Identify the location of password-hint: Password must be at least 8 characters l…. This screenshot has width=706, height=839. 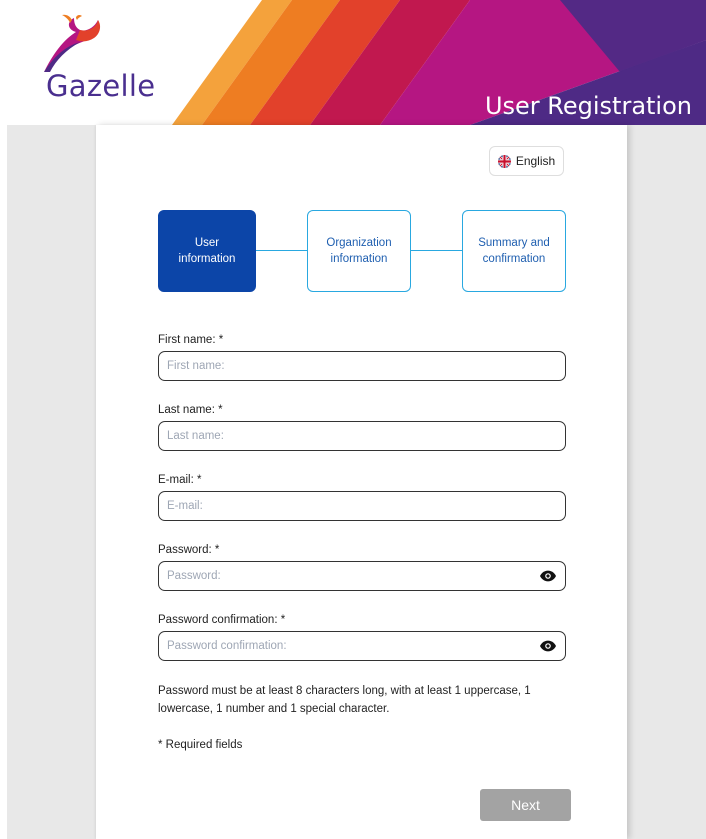
(344, 700).